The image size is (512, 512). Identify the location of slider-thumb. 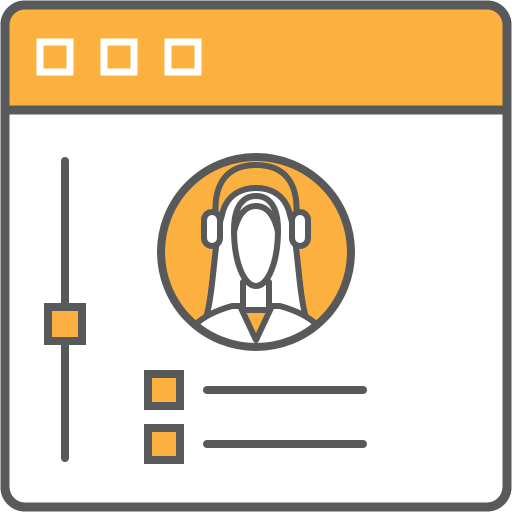
(65, 324).